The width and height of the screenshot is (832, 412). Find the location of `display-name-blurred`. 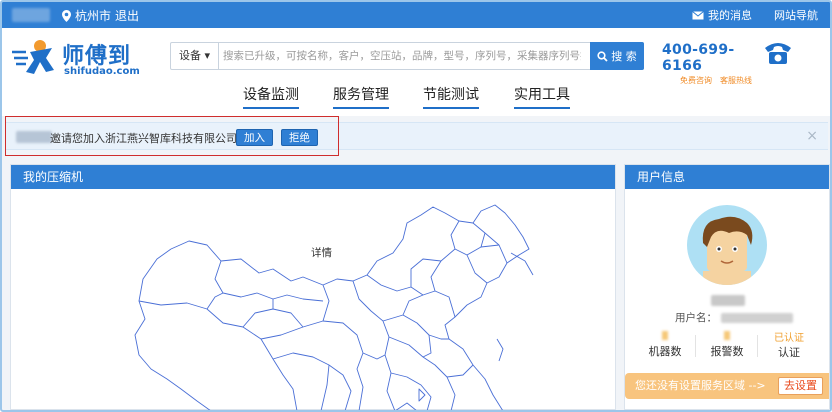

display-name-blurred is located at coordinates (728, 300).